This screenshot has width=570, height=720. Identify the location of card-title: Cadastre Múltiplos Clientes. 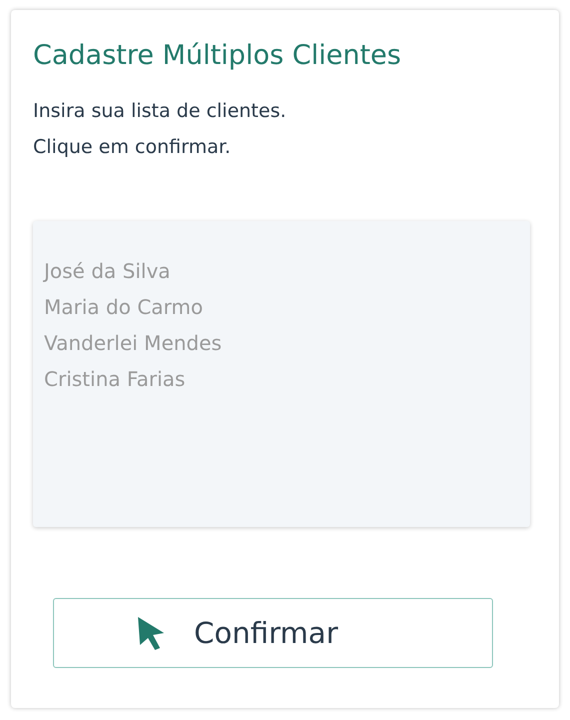
(217, 55).